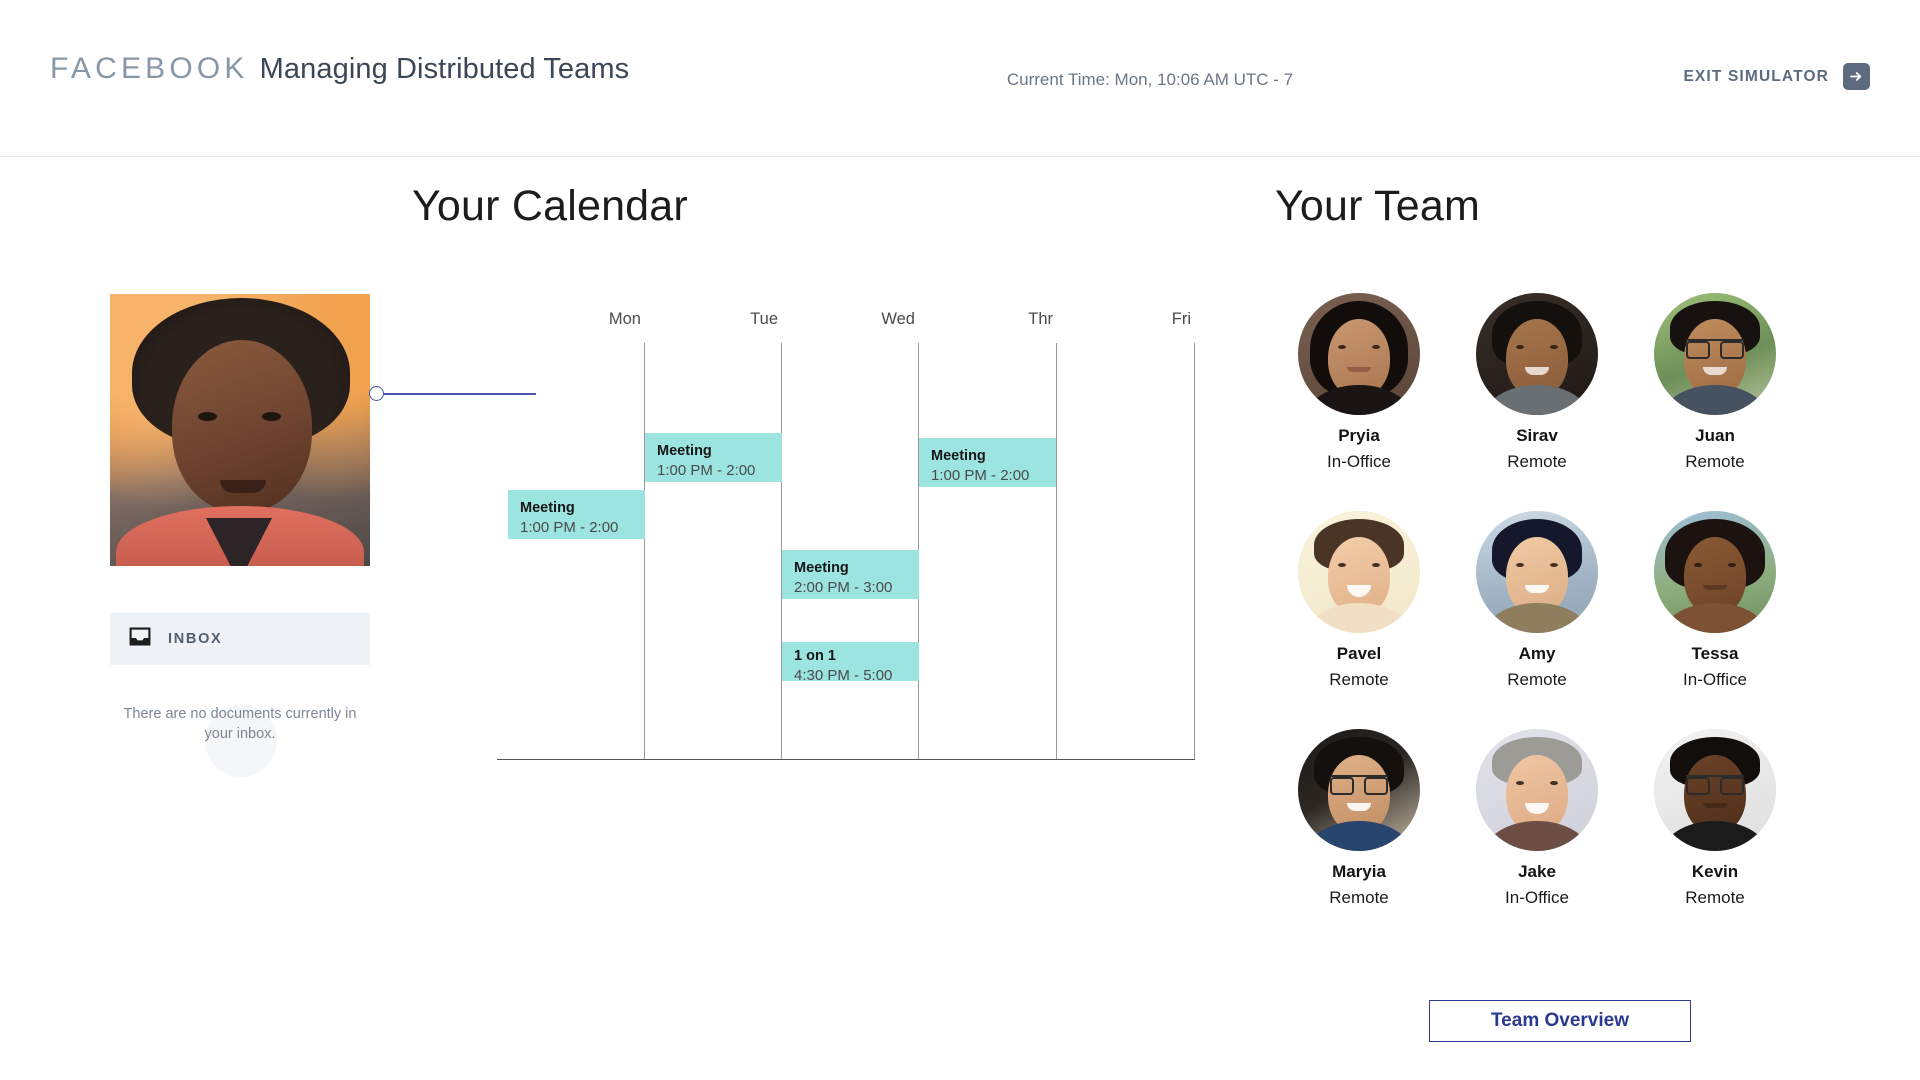  I want to click on inbox-tray-icon, so click(140, 639).